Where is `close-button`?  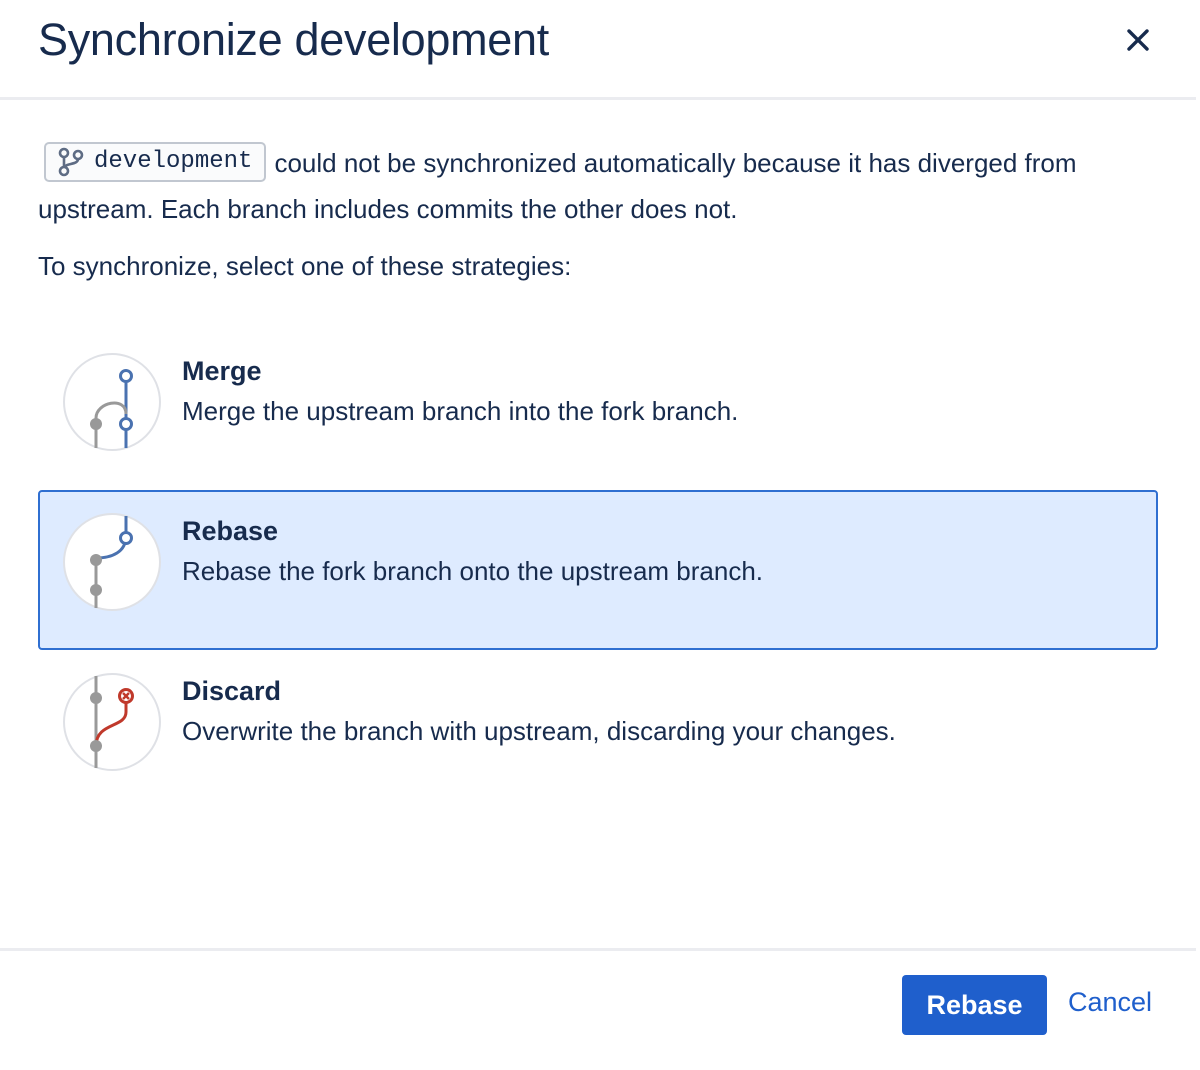
close-button is located at coordinates (1138, 40).